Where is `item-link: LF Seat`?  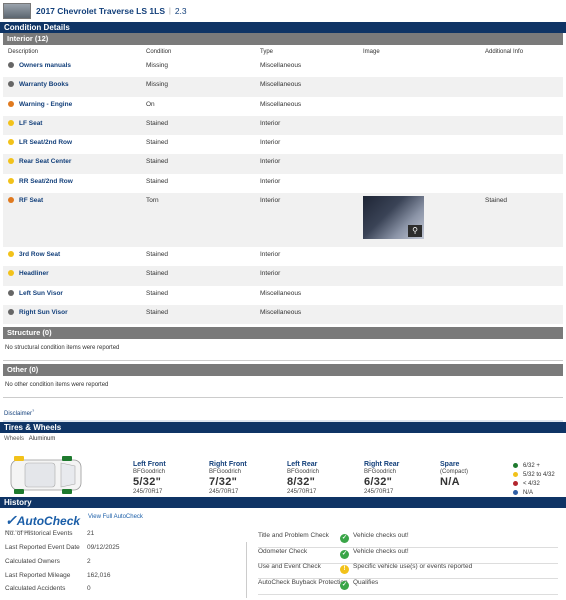
item-link: LF Seat is located at coordinates (30, 123).